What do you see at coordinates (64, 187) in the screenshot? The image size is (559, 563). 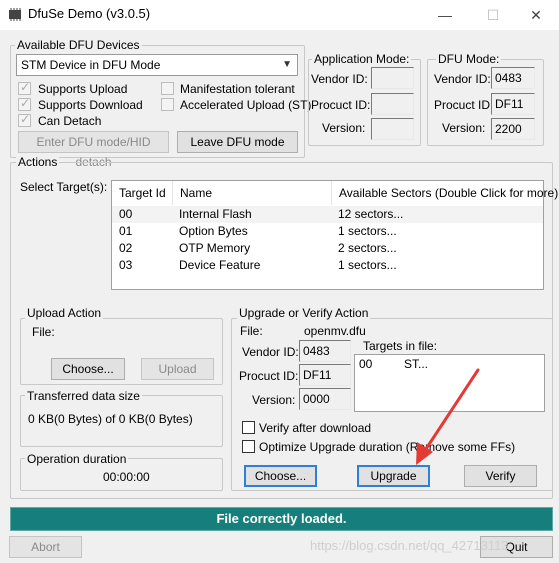 I see `select-targets-label: Select Target(s):` at bounding box center [64, 187].